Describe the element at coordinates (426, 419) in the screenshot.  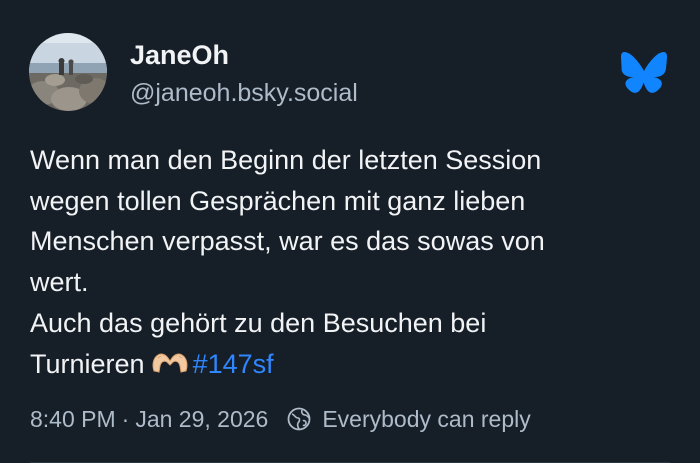
I see `reply-setting: Everybody can reply` at that location.